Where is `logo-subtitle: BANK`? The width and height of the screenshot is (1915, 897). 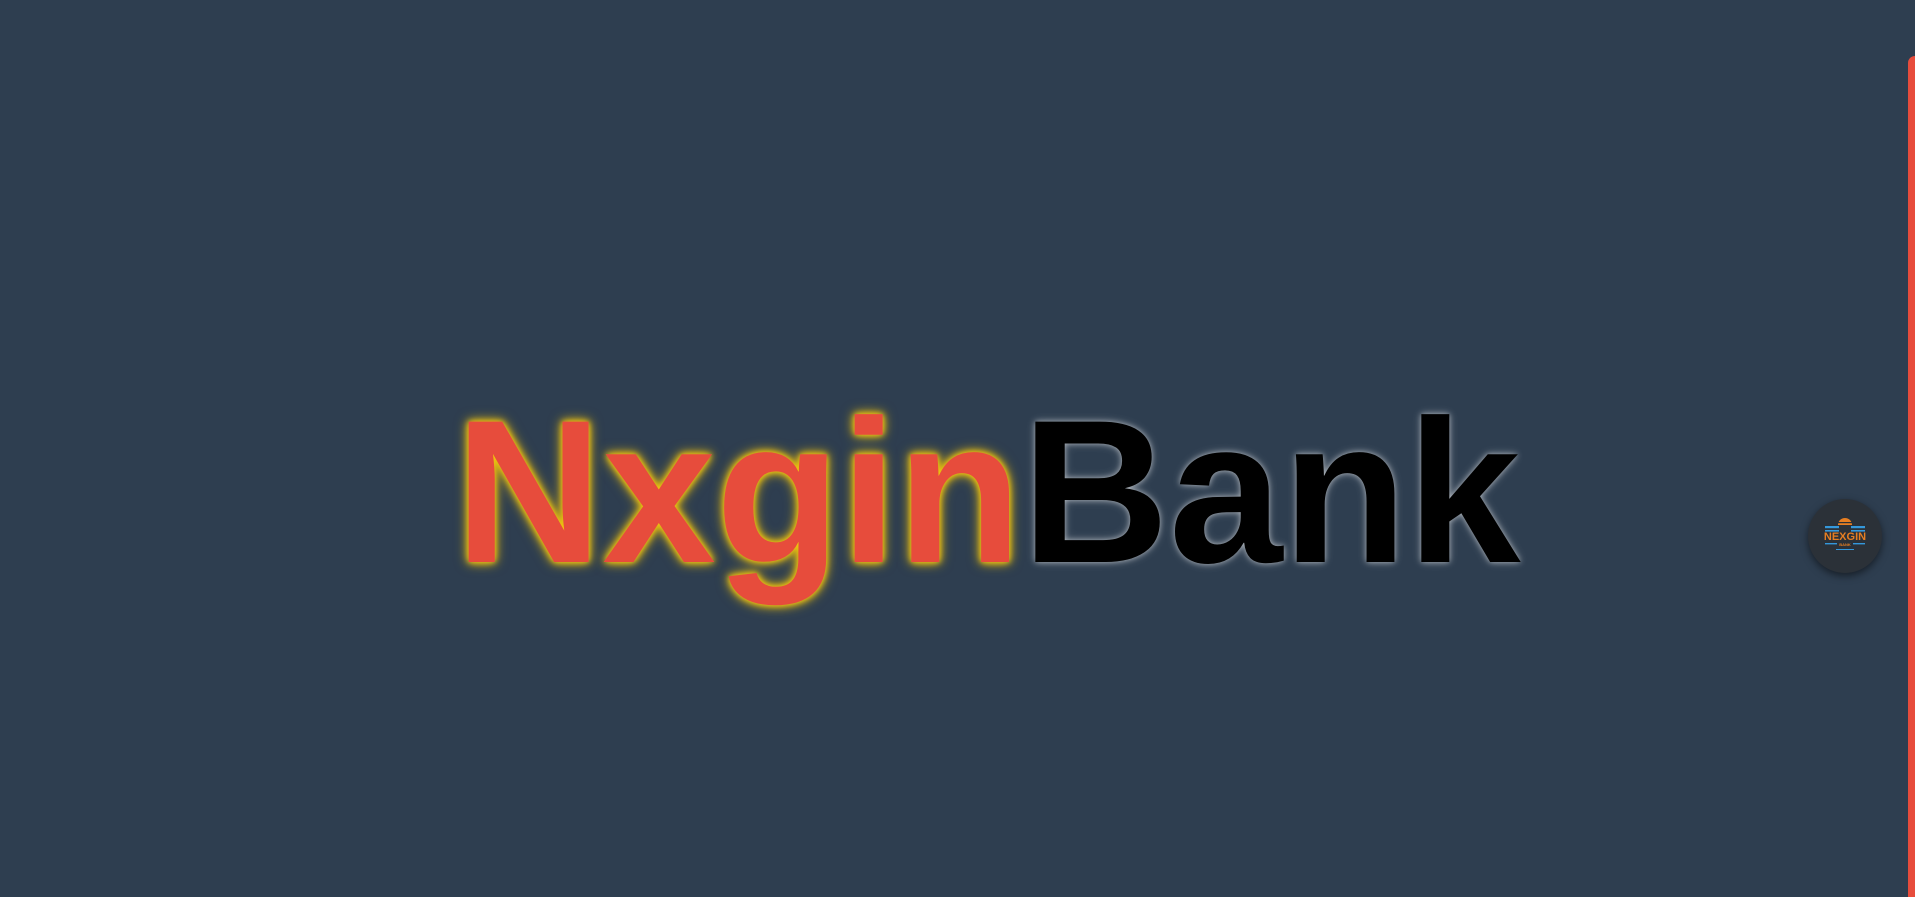 logo-subtitle: BANK is located at coordinates (1845, 544).